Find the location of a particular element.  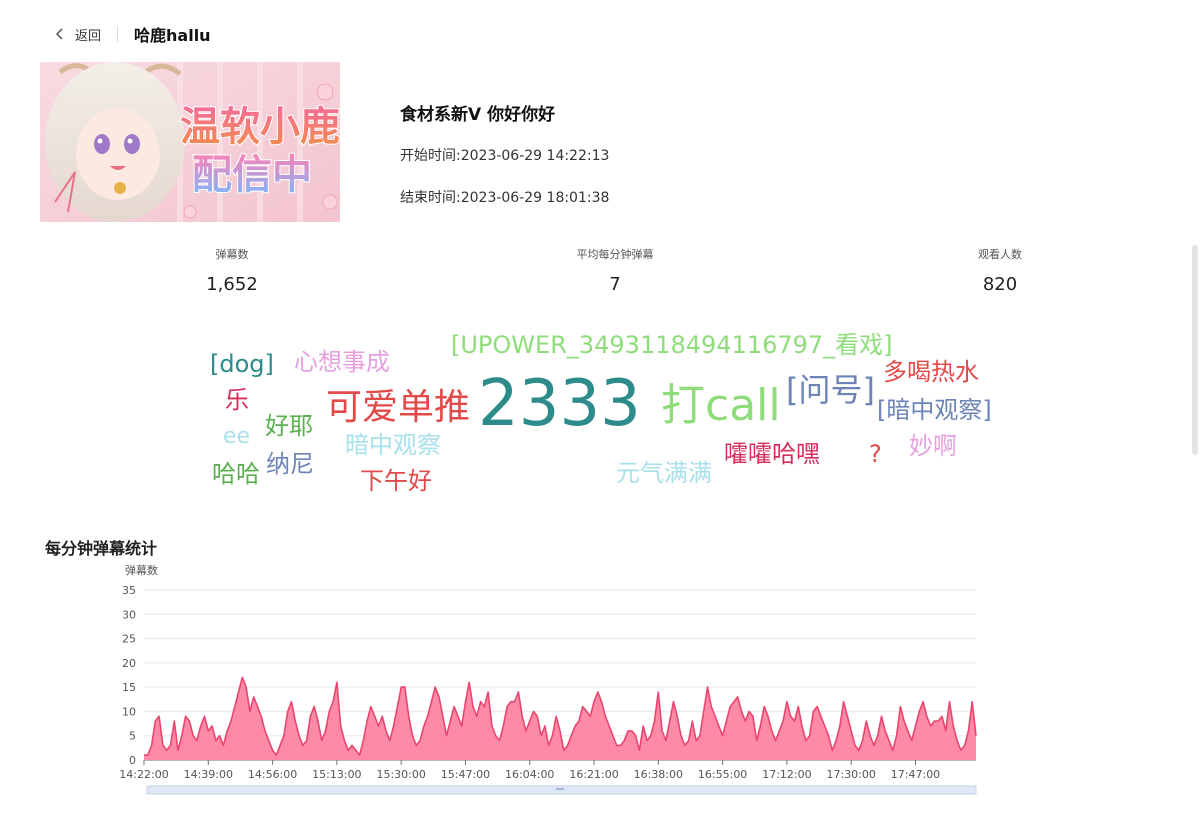

series-area is located at coordinates (560, 718).